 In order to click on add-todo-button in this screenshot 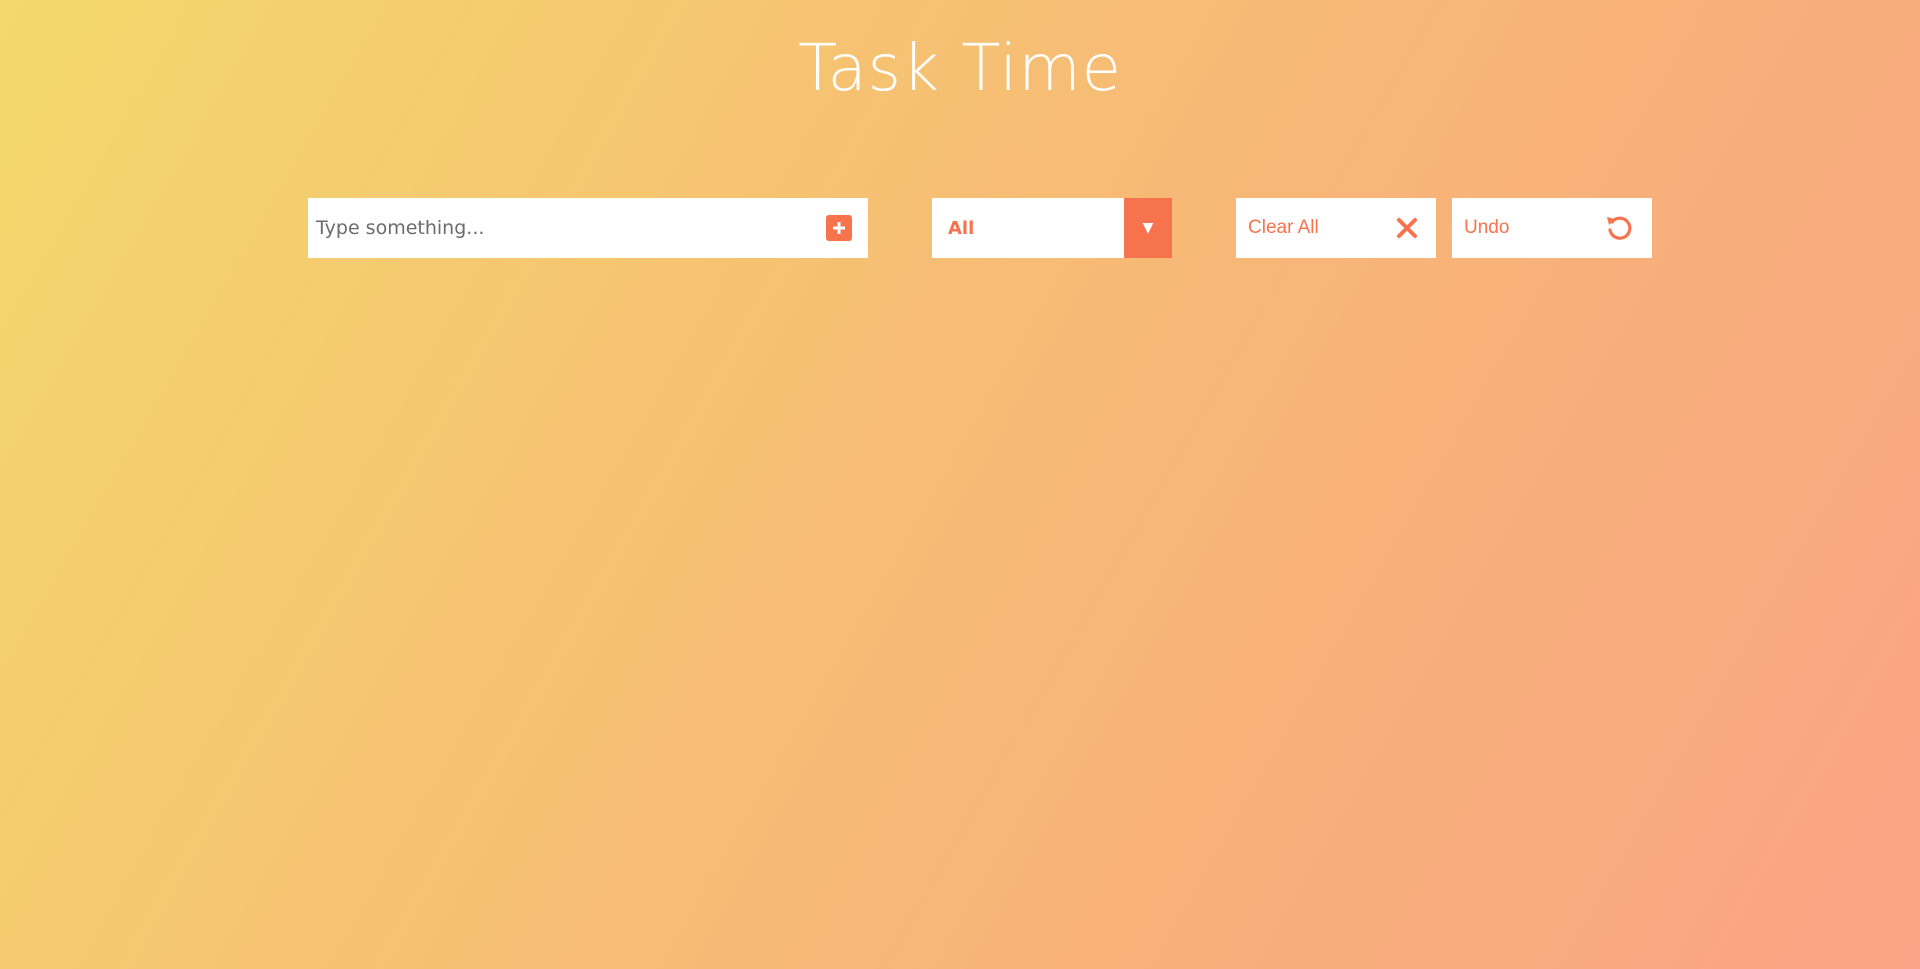, I will do `click(839, 228)`.